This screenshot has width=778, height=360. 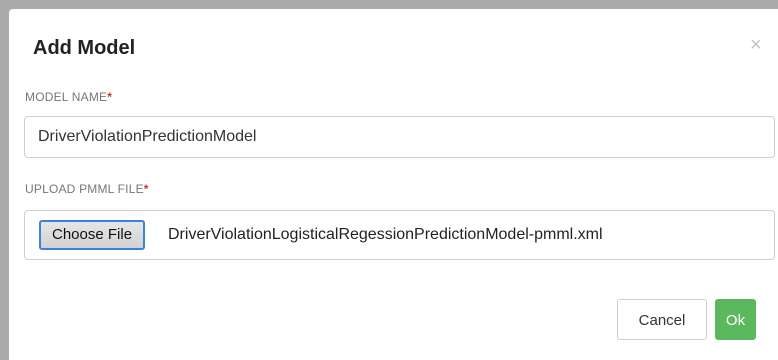 I want to click on model-name-label-text: MODEL NAME, so click(x=66, y=97).